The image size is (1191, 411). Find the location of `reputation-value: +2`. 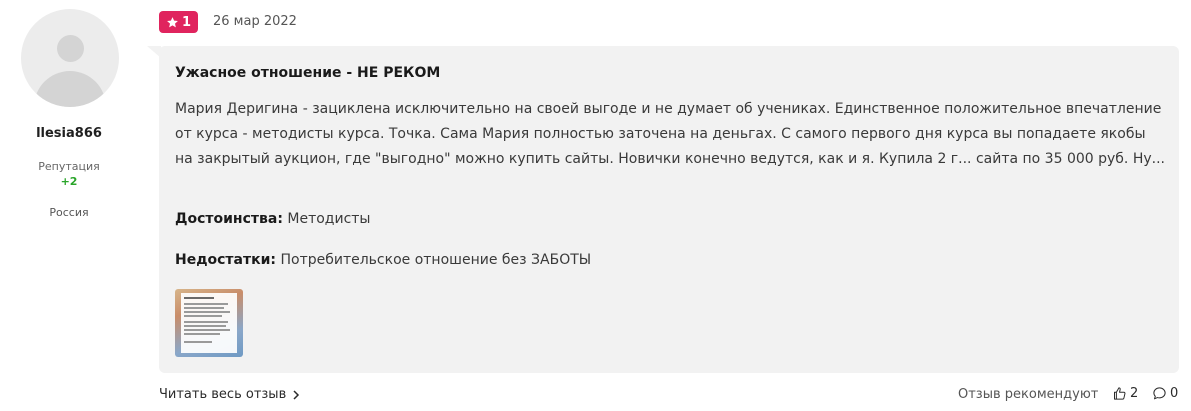

reputation-value: +2 is located at coordinates (69, 181).